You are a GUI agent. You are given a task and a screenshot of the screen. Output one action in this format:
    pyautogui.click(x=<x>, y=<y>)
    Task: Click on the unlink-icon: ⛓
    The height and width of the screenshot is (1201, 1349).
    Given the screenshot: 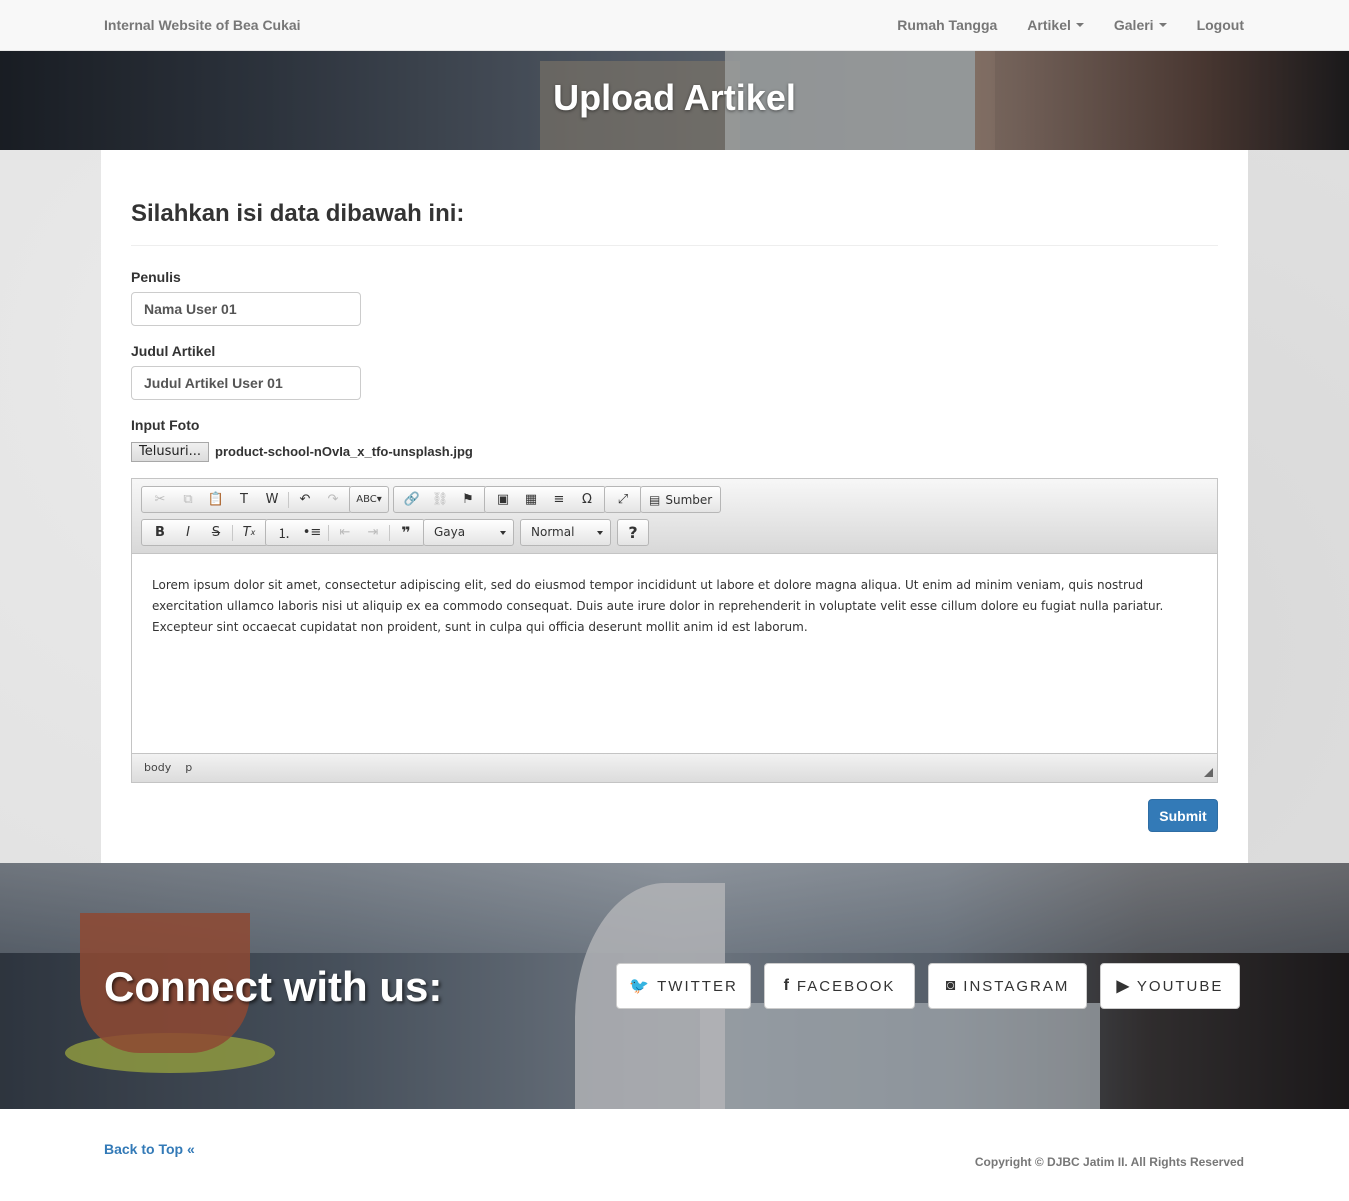 What is the action you would take?
    pyautogui.click(x=440, y=499)
    